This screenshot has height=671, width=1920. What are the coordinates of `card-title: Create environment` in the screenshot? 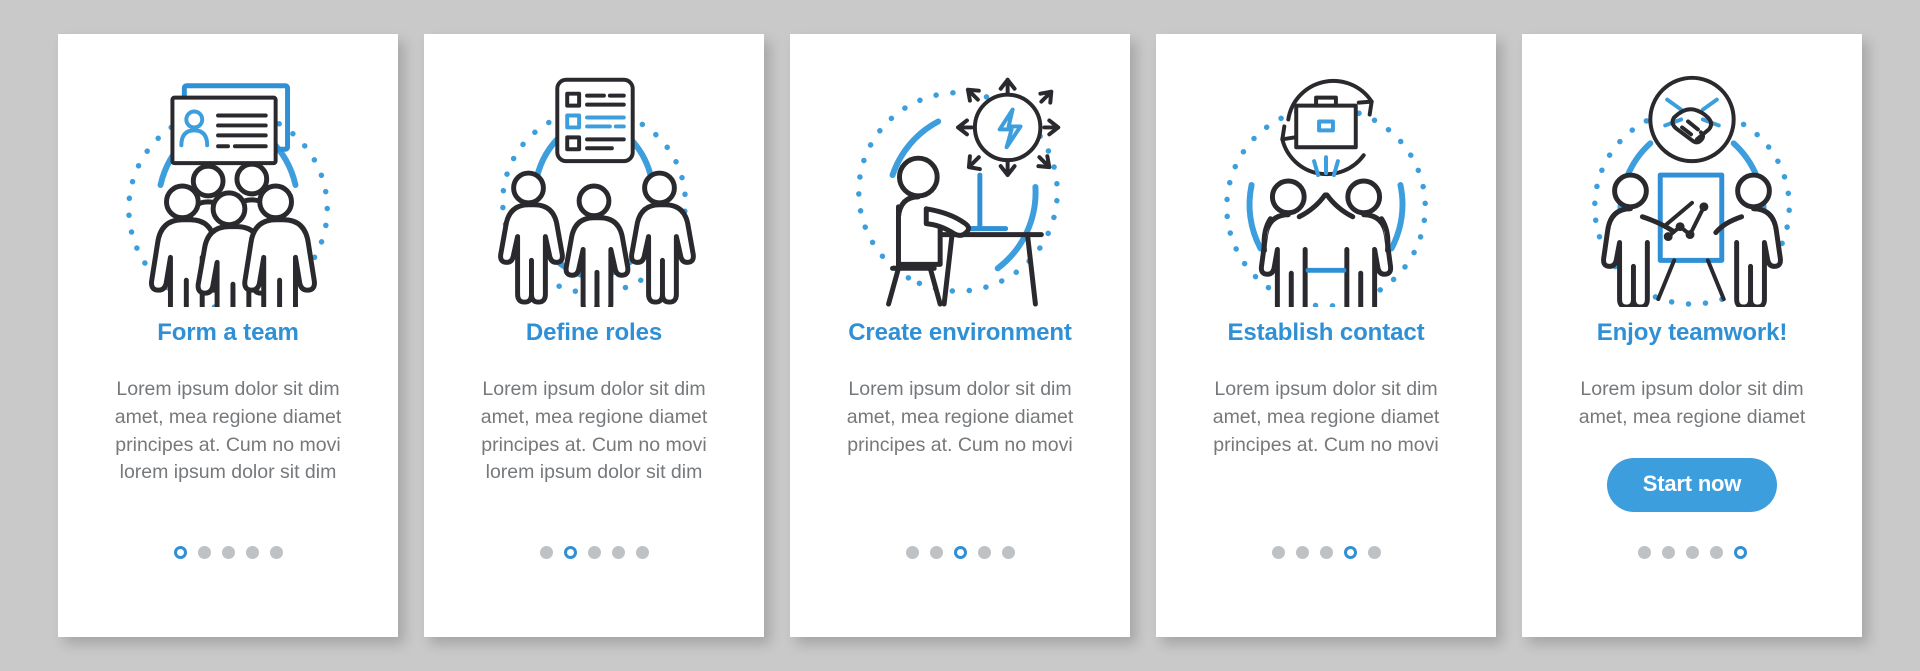 It's located at (960, 332).